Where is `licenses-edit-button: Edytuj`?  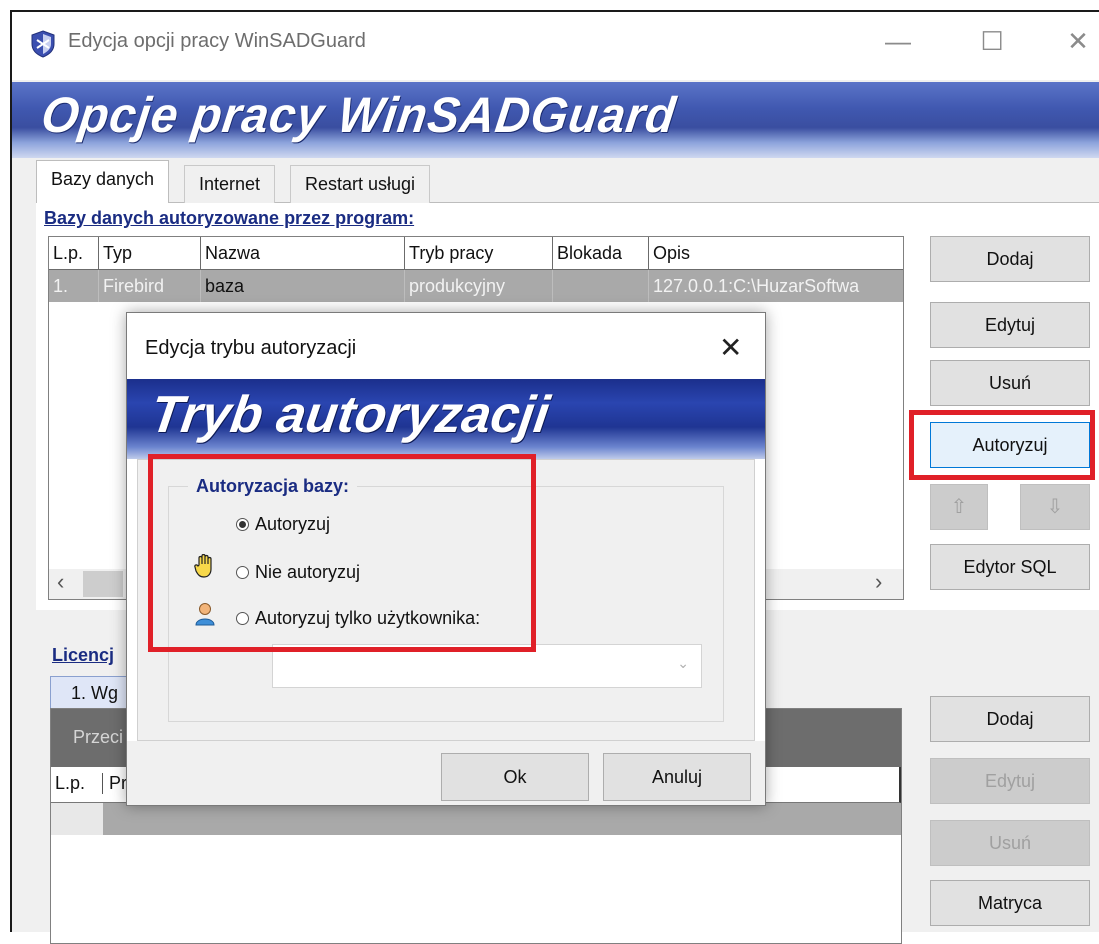 licenses-edit-button: Edytuj is located at coordinates (1010, 781).